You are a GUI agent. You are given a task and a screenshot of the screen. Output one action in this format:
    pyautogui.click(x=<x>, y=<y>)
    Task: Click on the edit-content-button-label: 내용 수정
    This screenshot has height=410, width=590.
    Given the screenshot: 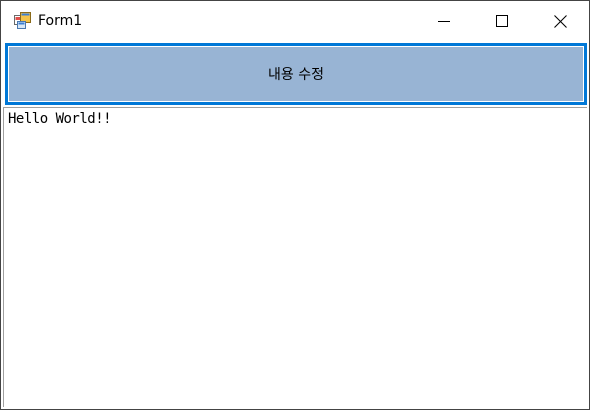 What is the action you would take?
    pyautogui.click(x=296, y=75)
    